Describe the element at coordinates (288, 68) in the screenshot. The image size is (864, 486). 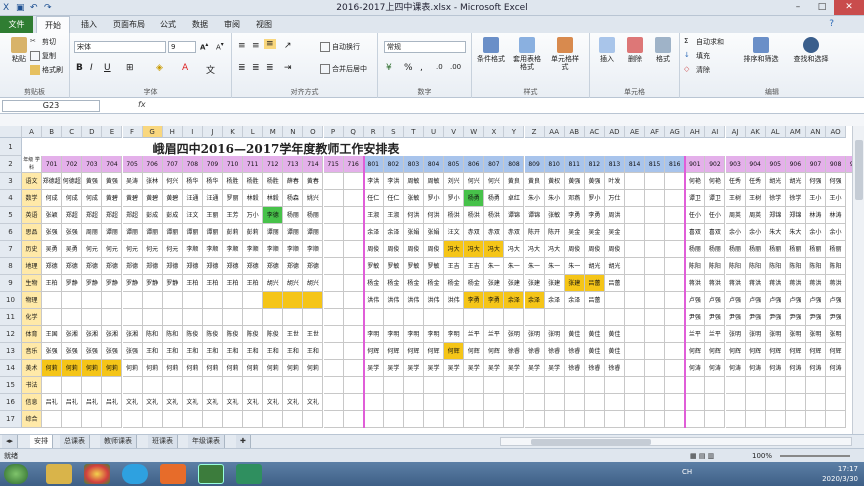
I see `indent-icon: ⇥` at that location.